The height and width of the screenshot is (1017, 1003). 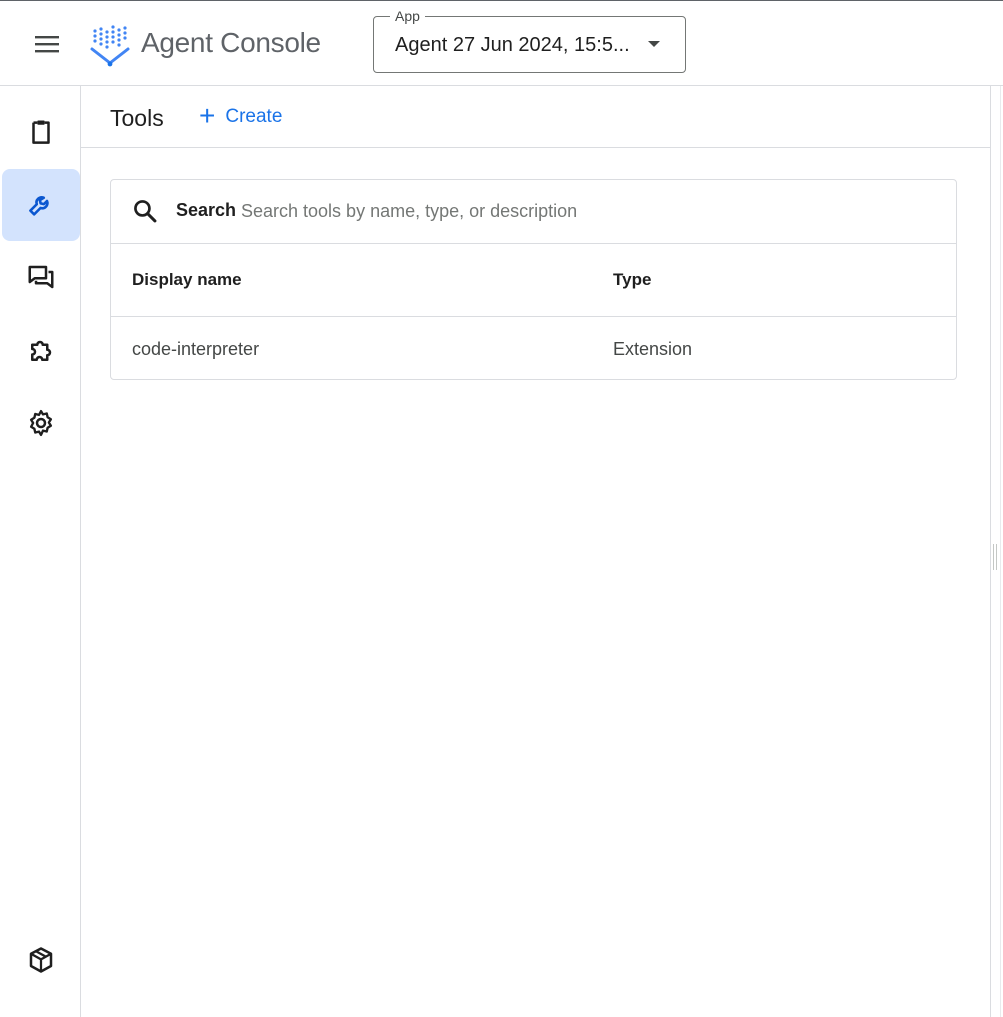 I want to click on page-title: Tools, so click(x=137, y=118).